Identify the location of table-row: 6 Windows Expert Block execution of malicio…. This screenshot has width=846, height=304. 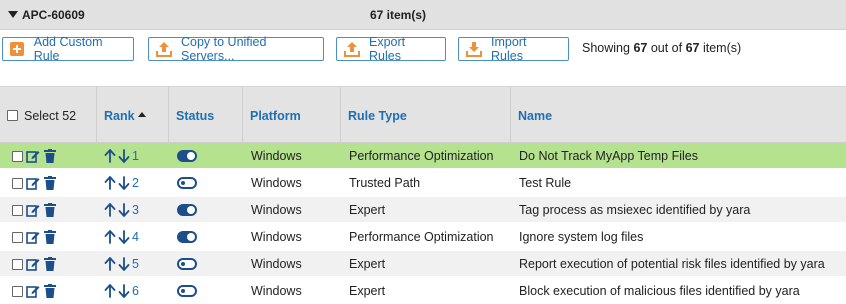
(423, 291).